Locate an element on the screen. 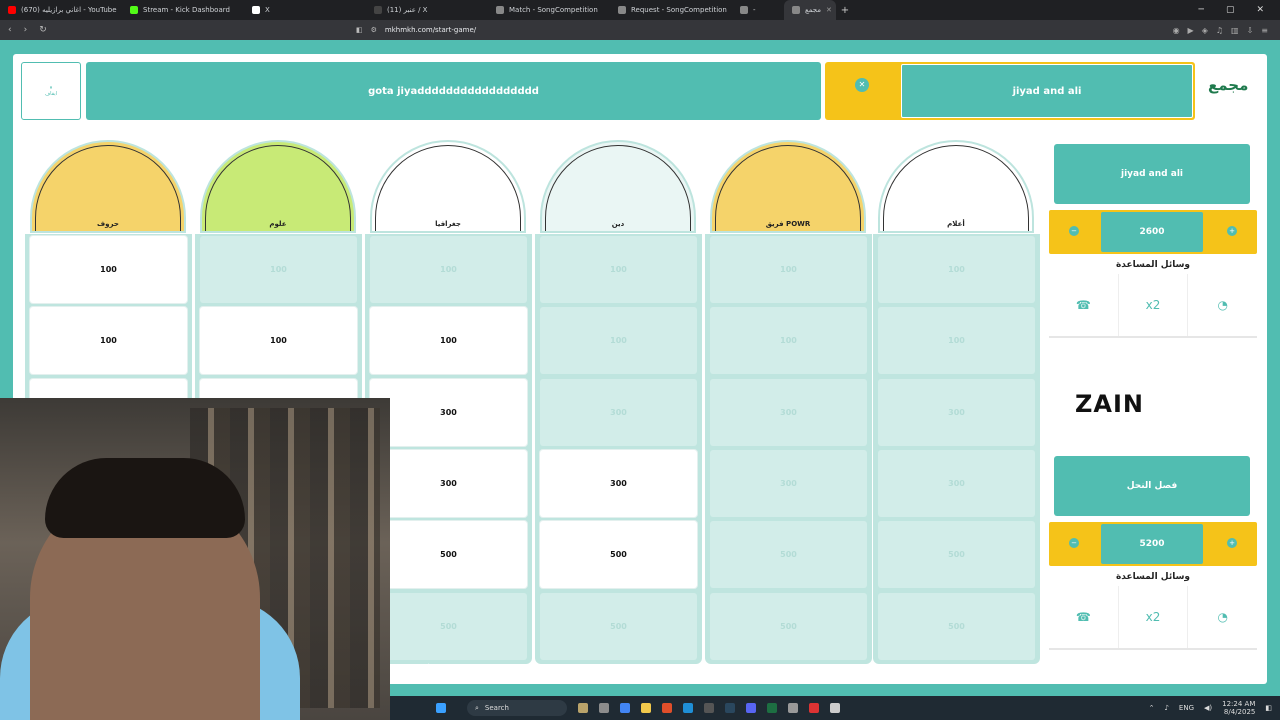 This screenshot has width=1280, height=720. clock-time: 12:24 AM is located at coordinates (1239, 704).